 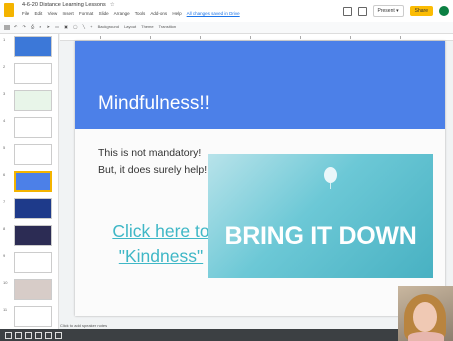 I want to click on share-button: Share, so click(x=421, y=11).